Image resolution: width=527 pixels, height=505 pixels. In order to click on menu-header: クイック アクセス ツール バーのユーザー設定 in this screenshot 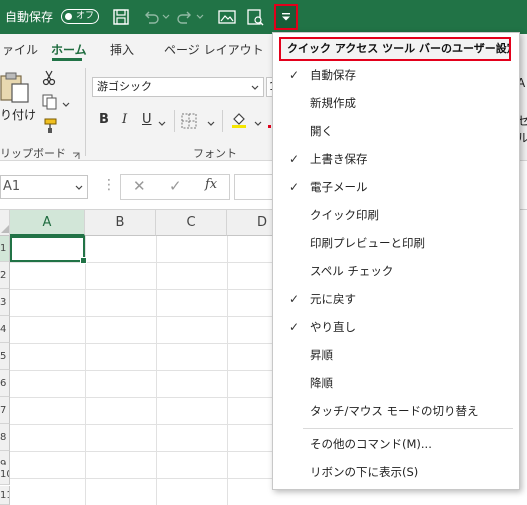, I will do `click(395, 49)`.